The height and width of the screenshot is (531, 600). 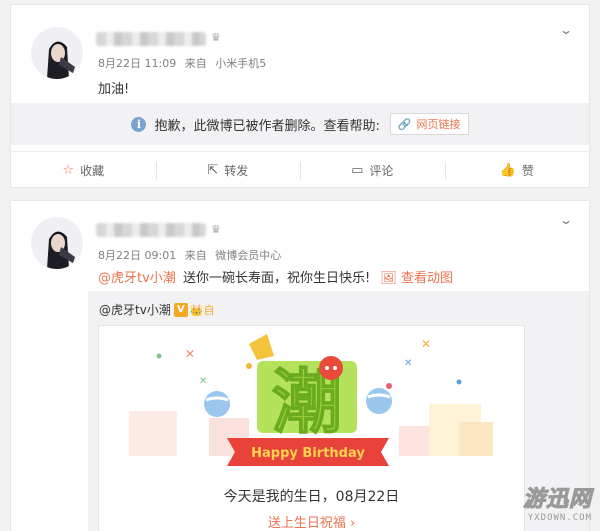 I want to click on card-banner: Happy Birthday, so click(x=308, y=453).